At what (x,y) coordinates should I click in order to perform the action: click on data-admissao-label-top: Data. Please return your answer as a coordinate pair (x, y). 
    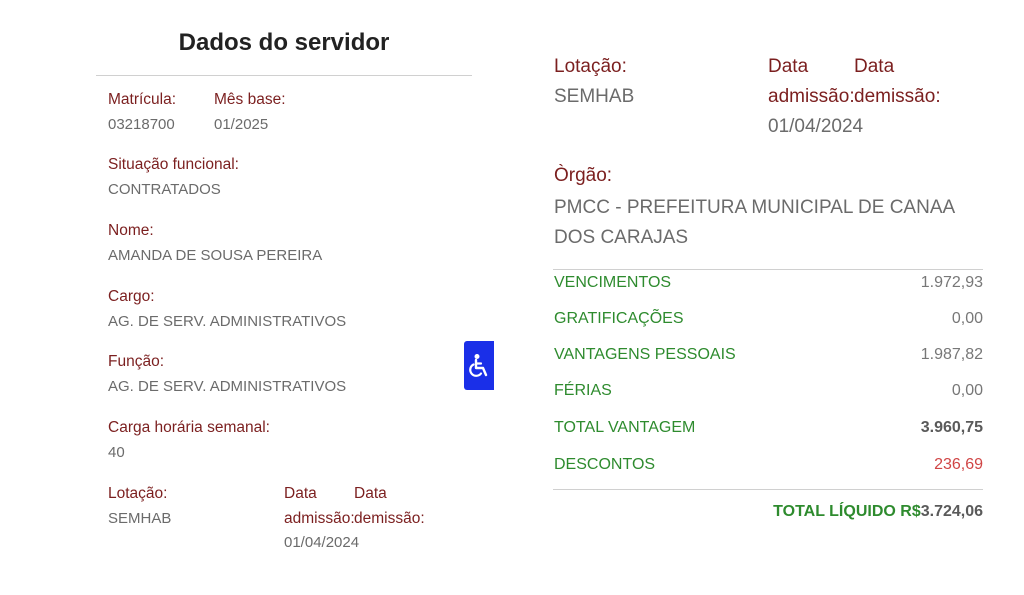
    Looking at the image, I should click on (300, 493).